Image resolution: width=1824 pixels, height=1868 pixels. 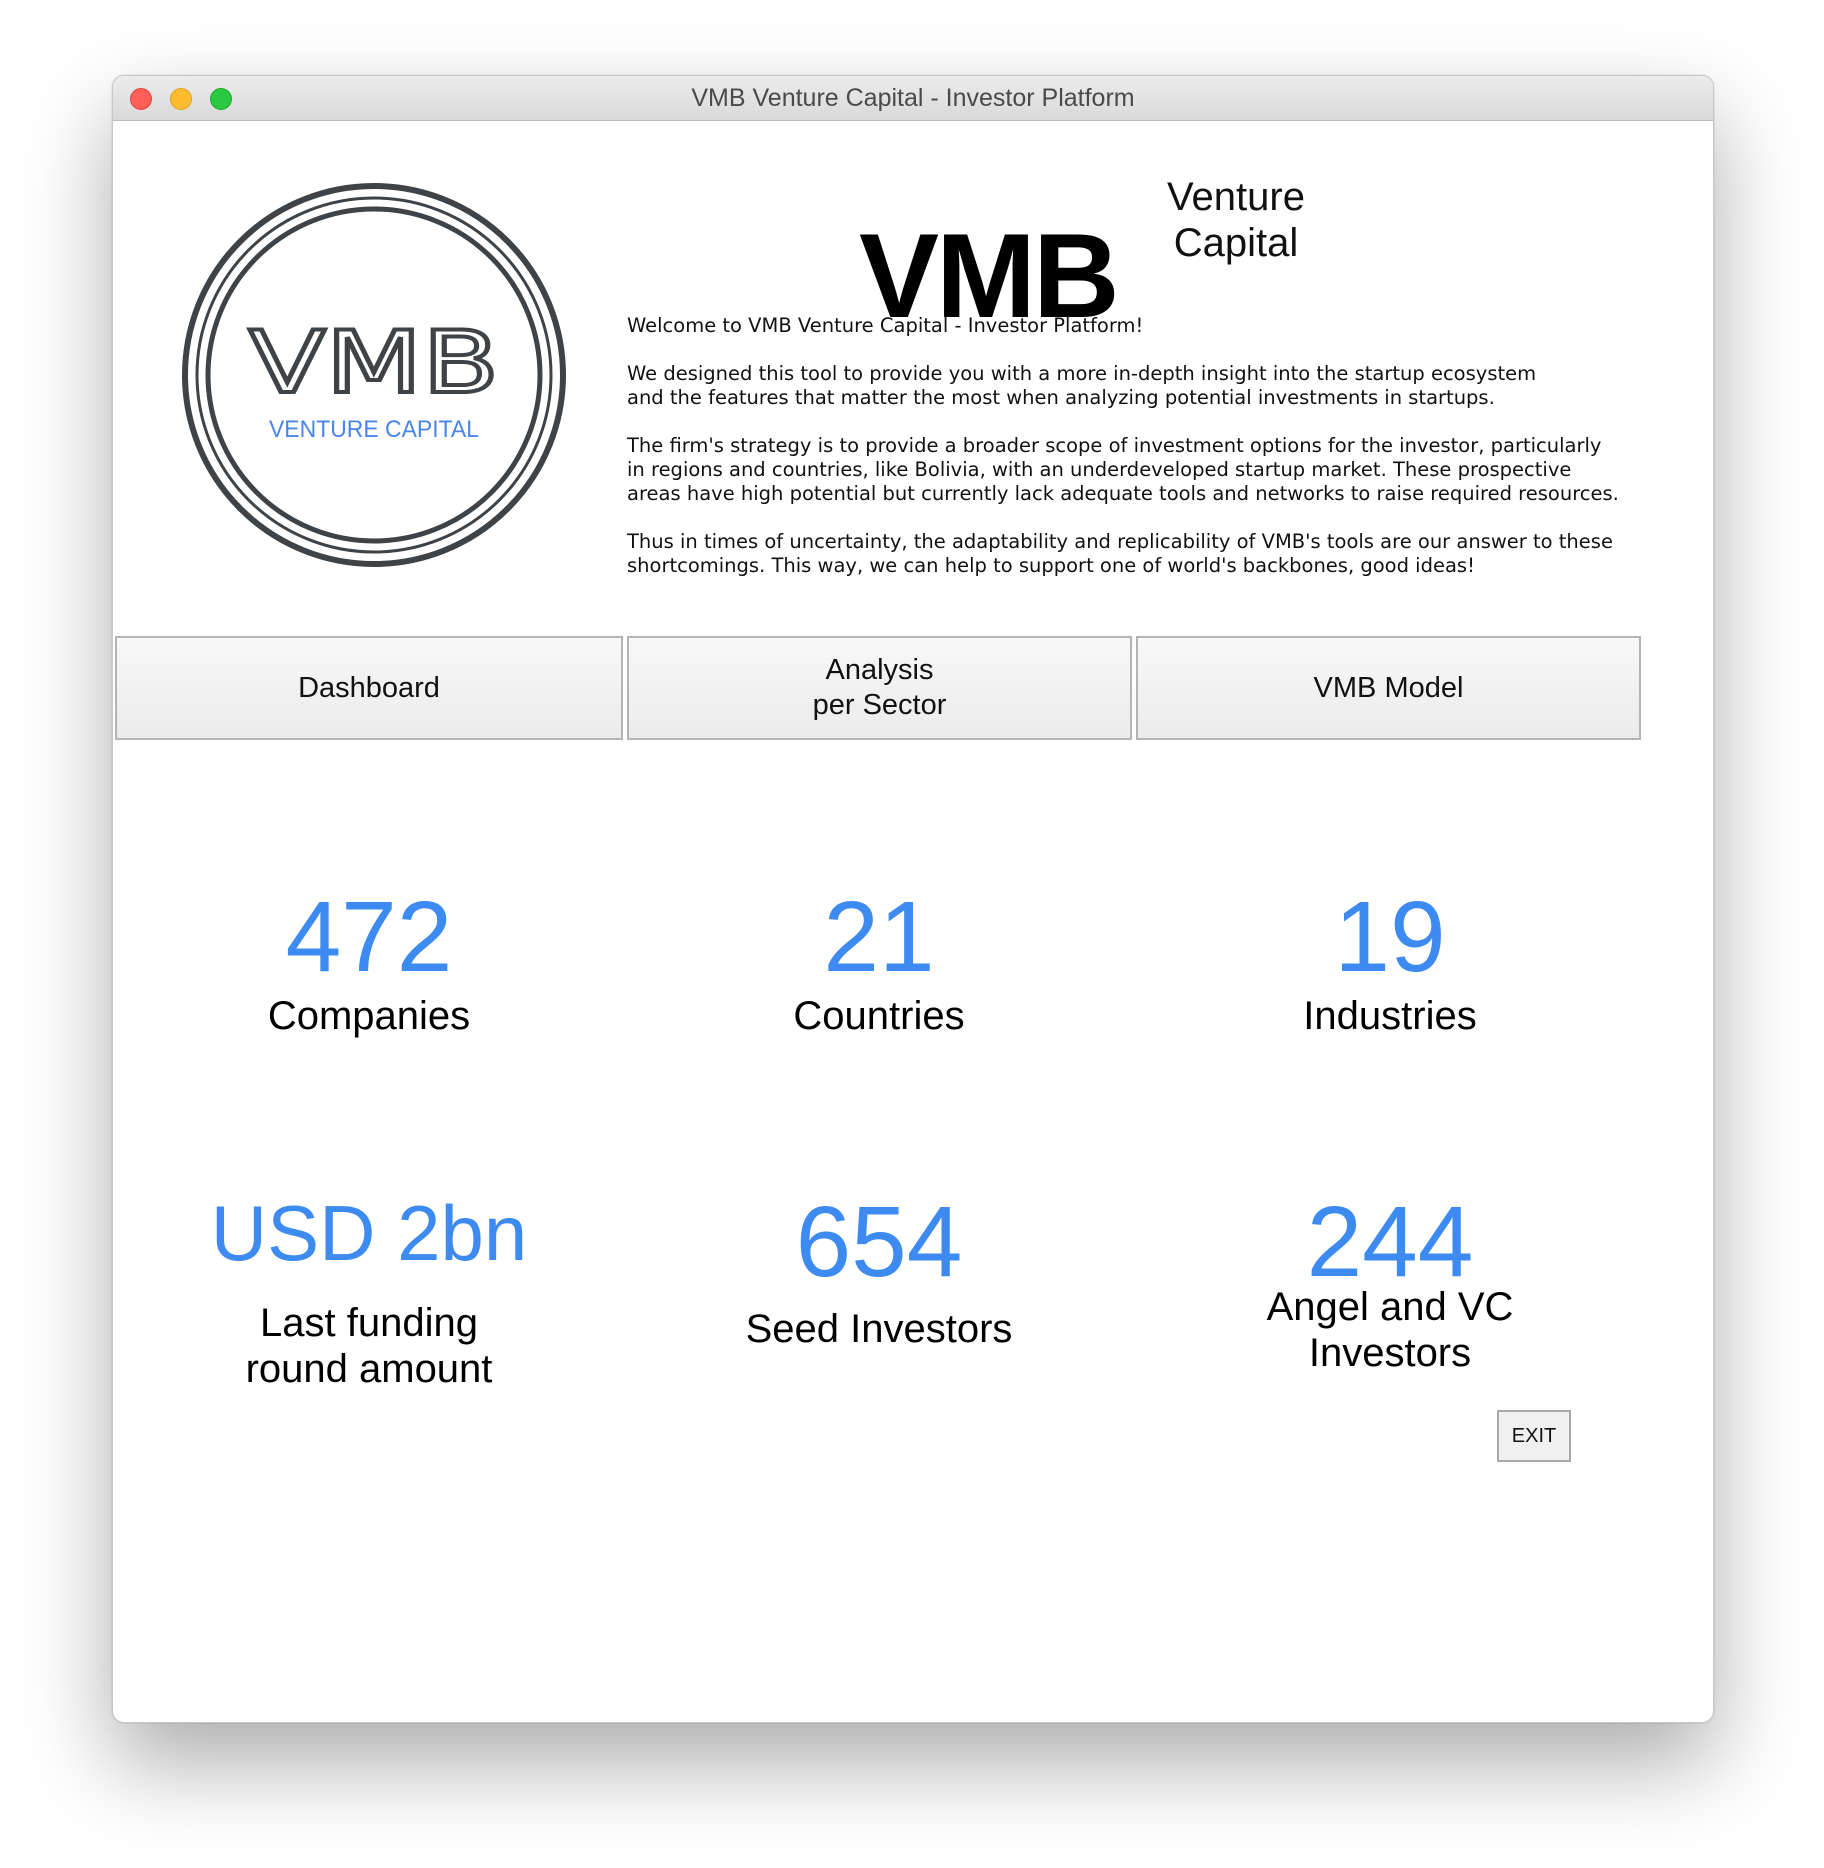 I want to click on stat-value: 19, so click(x=1390, y=937).